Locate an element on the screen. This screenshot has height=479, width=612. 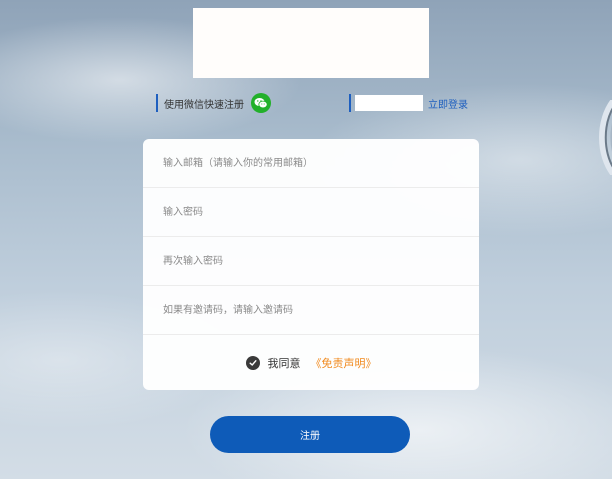
invite-code-field-row is located at coordinates (311, 310).